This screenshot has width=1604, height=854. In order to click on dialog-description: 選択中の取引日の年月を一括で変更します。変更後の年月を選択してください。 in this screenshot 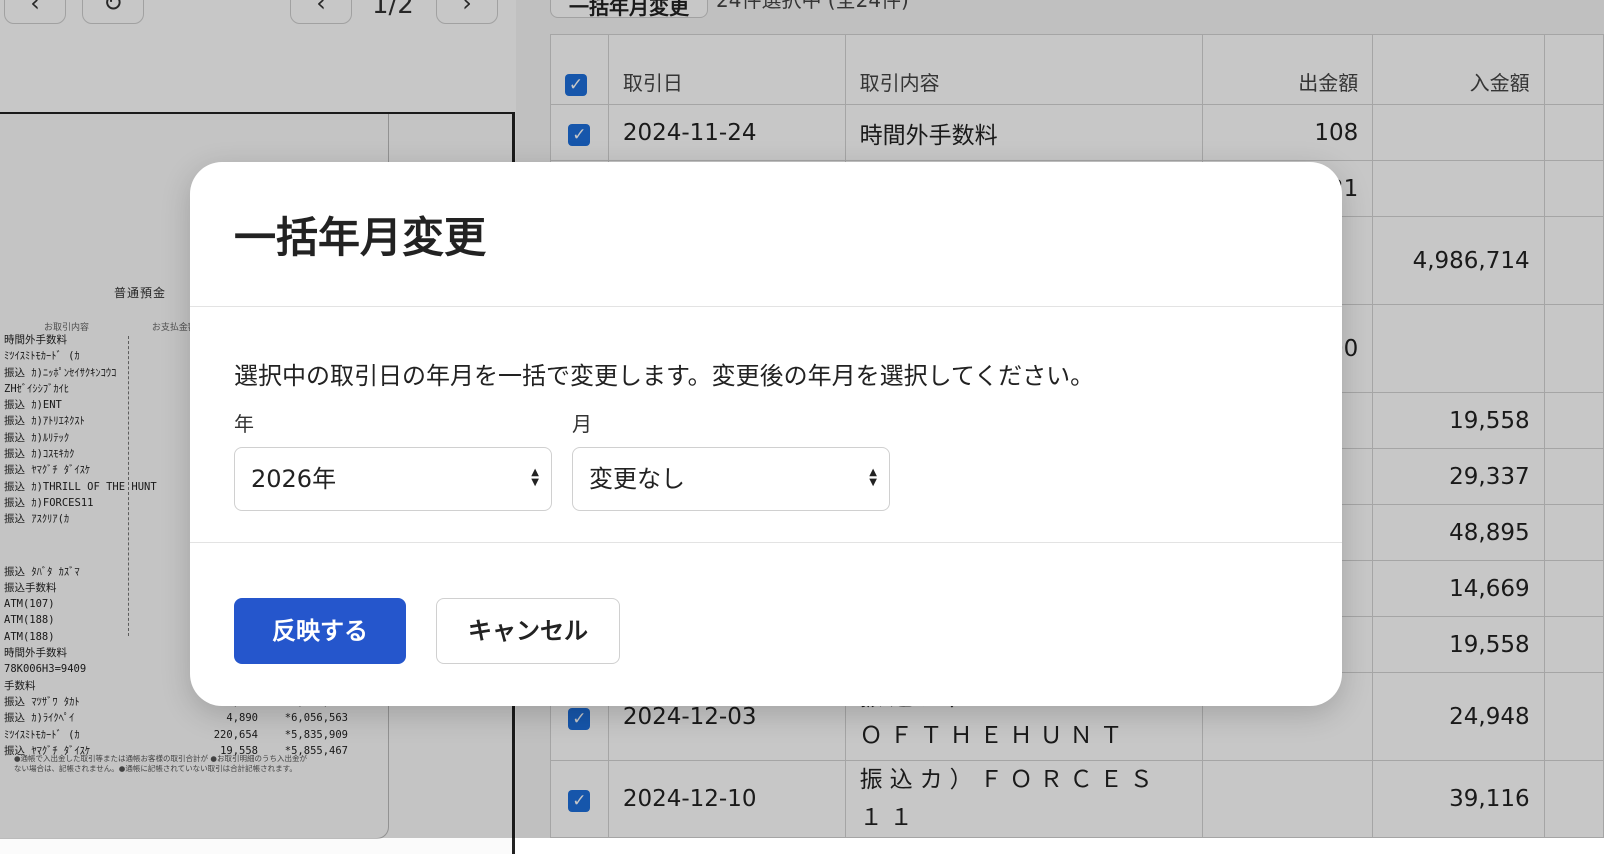, I will do `click(664, 376)`.